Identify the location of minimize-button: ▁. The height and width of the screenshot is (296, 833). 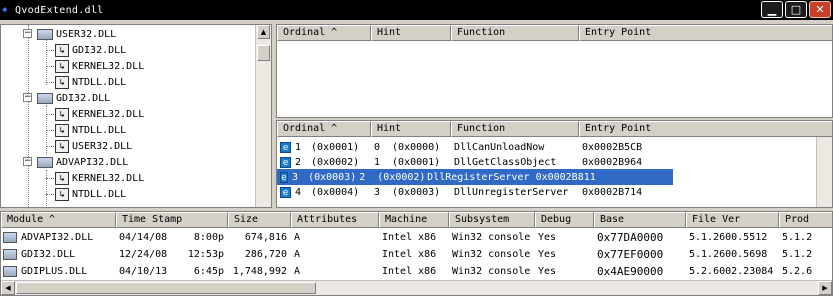
(772, 9).